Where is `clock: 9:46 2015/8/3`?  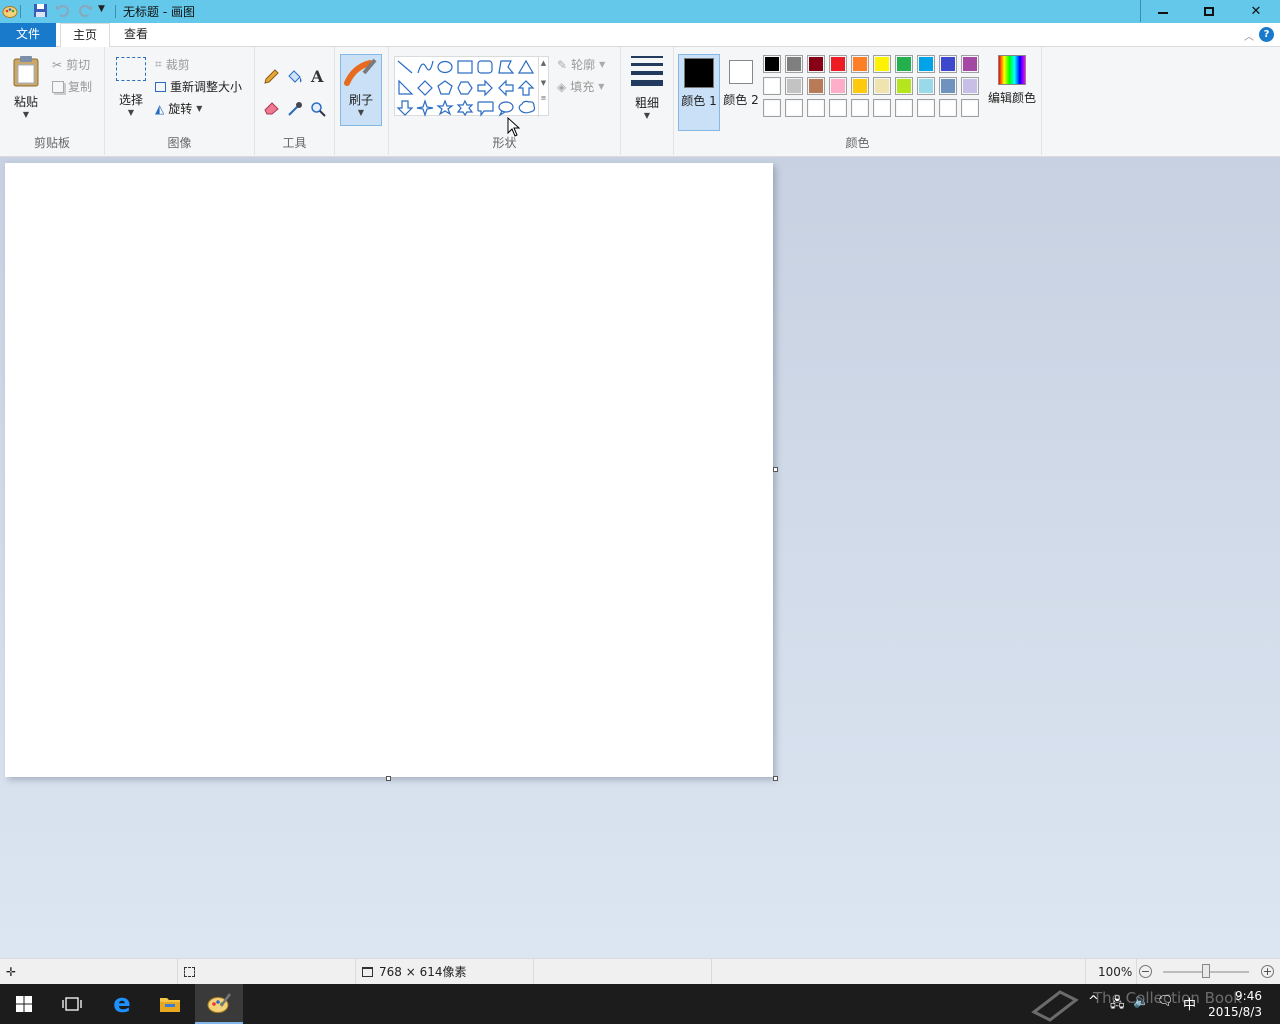
clock: 9:46 2015/8/3 is located at coordinates (1235, 1004).